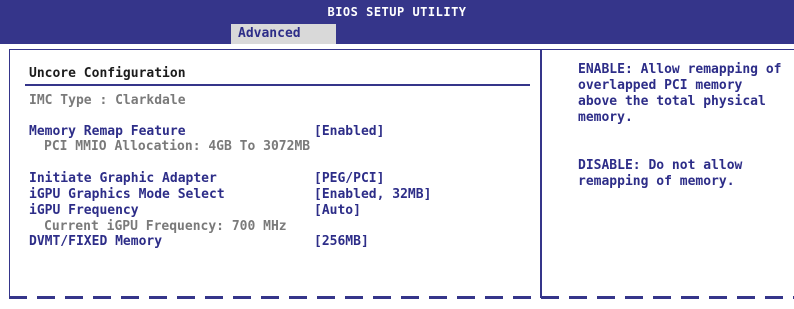 The image size is (794, 309). What do you see at coordinates (401, 297) in the screenshot?
I see `bottom-dashed-border` at bounding box center [401, 297].